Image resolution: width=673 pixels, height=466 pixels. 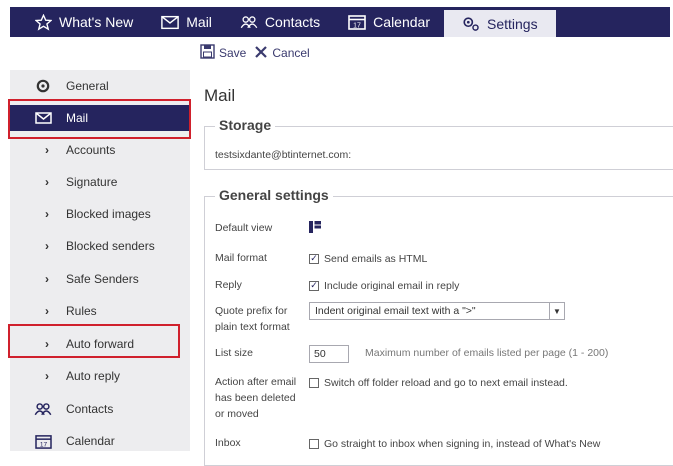 What do you see at coordinates (292, 22) in the screenshot?
I see `tab-label: Contacts` at bounding box center [292, 22].